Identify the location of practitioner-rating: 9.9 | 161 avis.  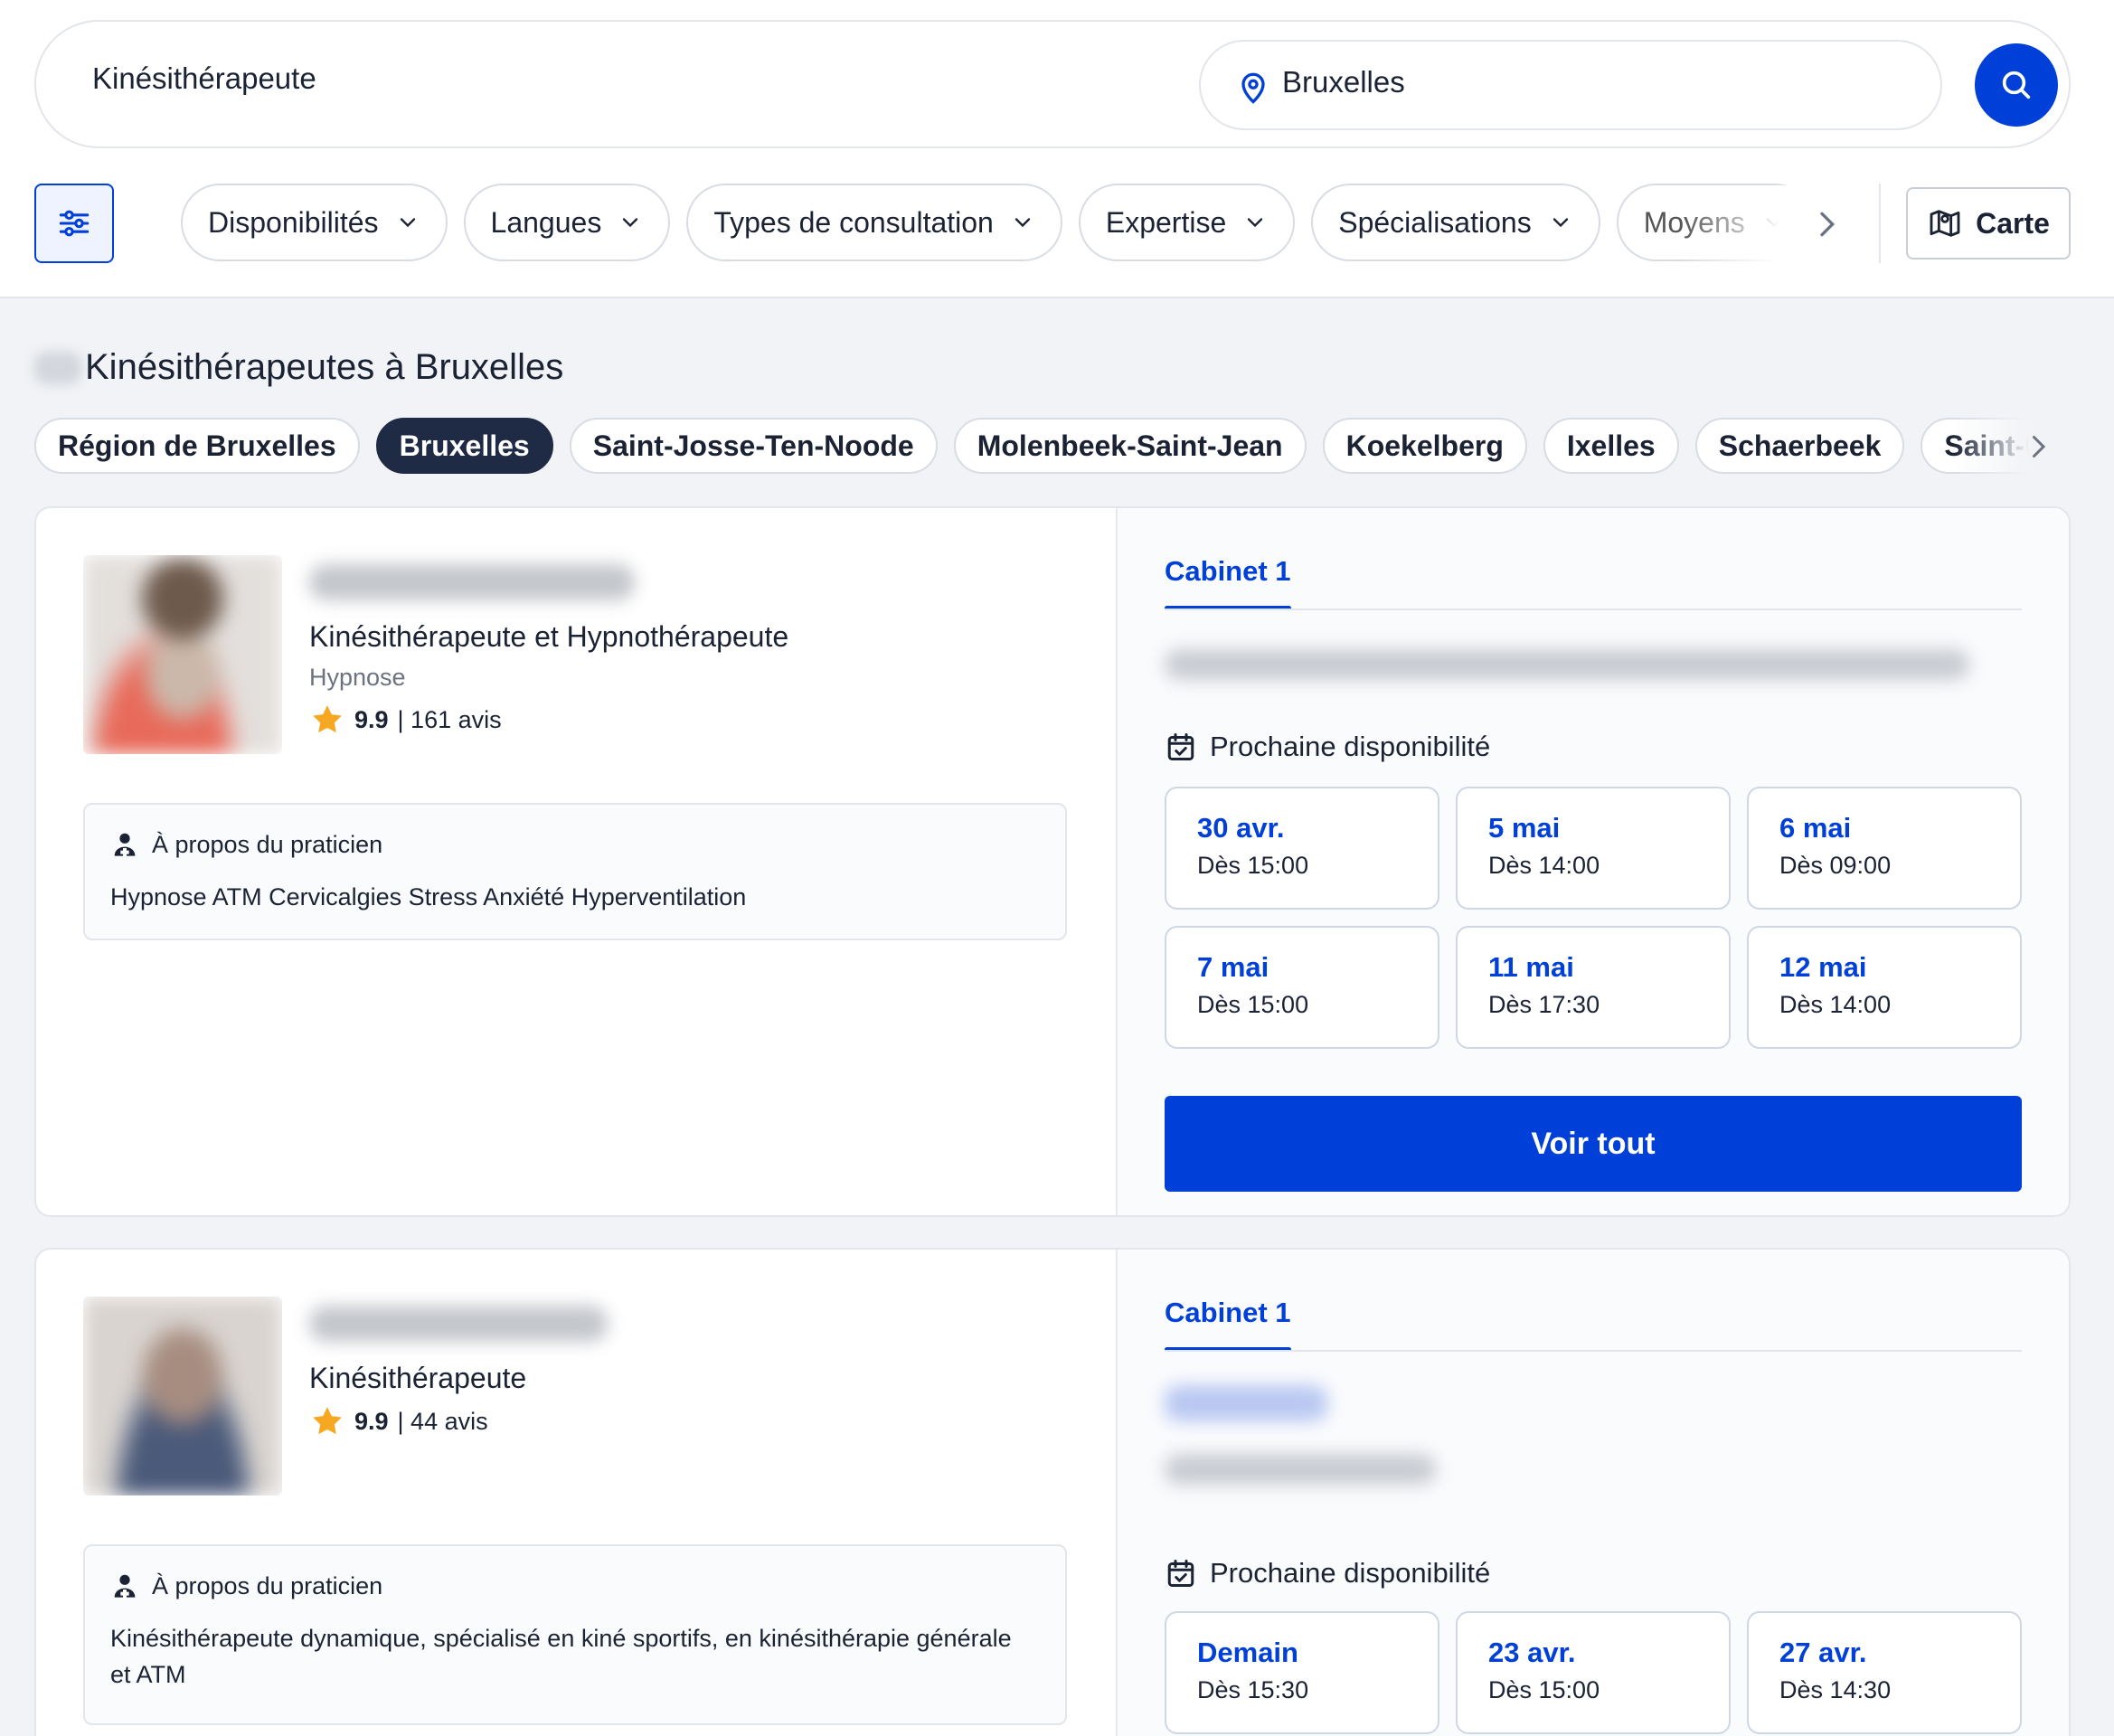
(406, 720).